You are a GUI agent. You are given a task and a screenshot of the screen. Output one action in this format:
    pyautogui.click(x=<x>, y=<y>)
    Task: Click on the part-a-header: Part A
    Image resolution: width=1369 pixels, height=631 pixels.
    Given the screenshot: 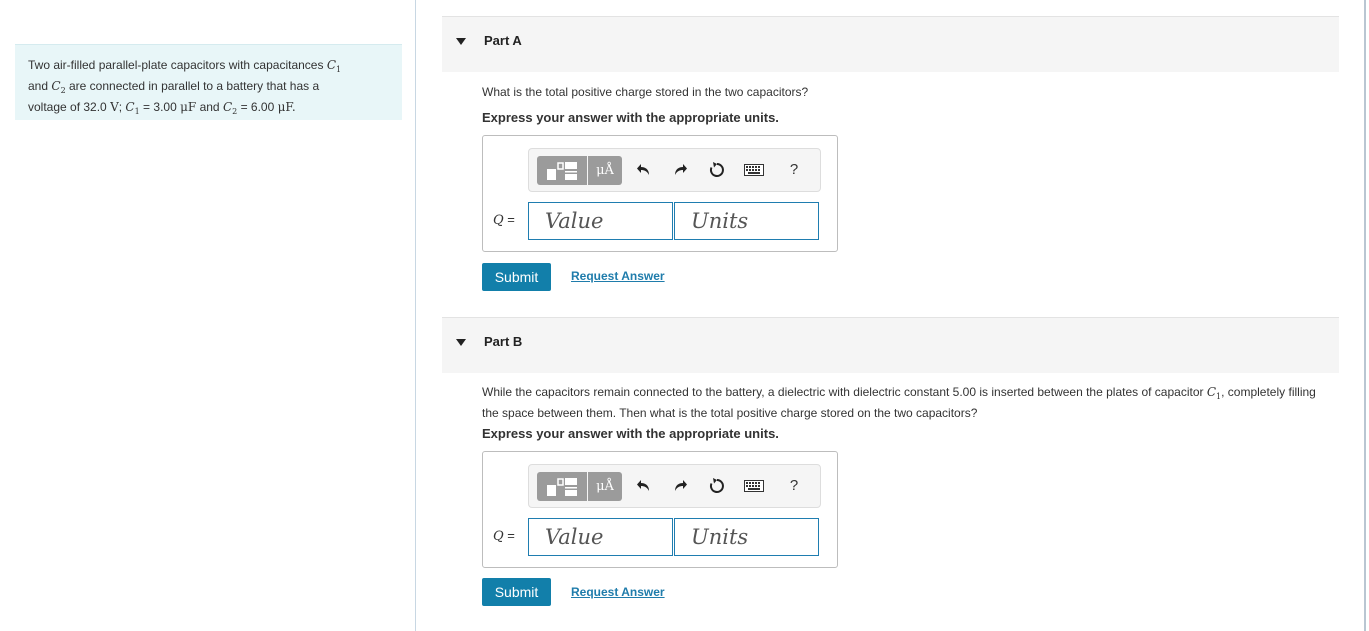 What is the action you would take?
    pyautogui.click(x=890, y=44)
    